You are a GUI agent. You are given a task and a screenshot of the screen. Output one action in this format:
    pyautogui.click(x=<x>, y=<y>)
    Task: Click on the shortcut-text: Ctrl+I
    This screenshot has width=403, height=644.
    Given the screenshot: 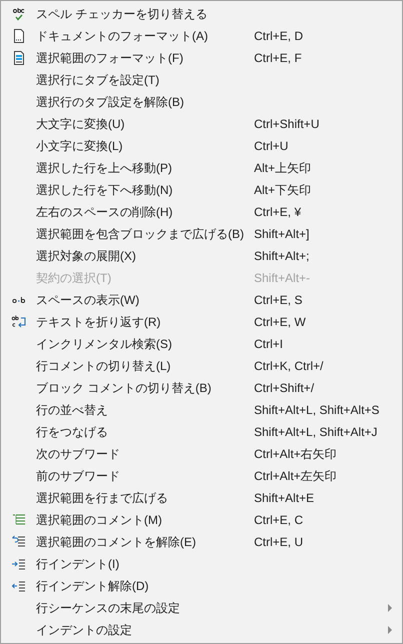 What is the action you would take?
    pyautogui.click(x=269, y=344)
    